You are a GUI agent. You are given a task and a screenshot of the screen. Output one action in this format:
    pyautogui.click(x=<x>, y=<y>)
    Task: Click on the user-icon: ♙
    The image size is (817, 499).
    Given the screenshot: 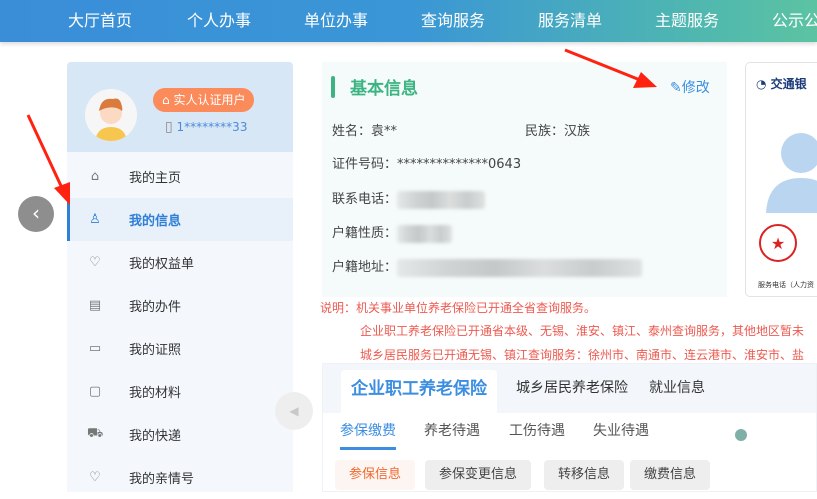 What is the action you would take?
    pyautogui.click(x=95, y=219)
    